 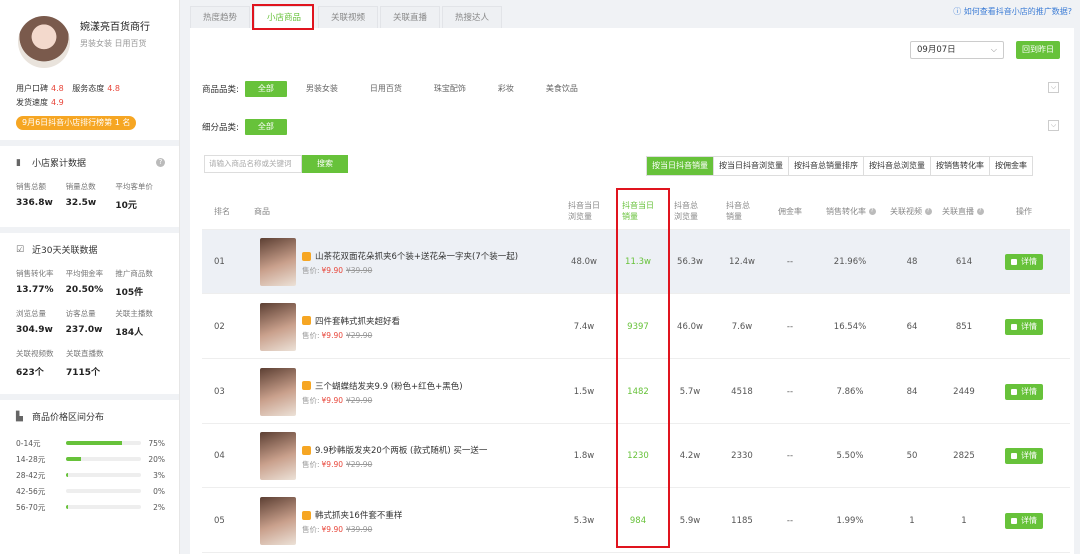 I want to click on sort-day-views: 按当日抖音浏览量, so click(x=750, y=166).